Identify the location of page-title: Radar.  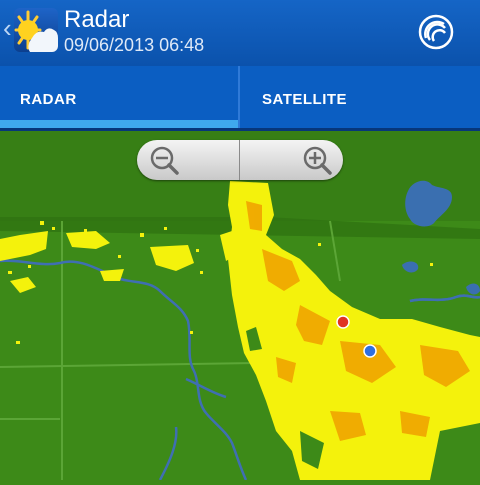
(97, 19).